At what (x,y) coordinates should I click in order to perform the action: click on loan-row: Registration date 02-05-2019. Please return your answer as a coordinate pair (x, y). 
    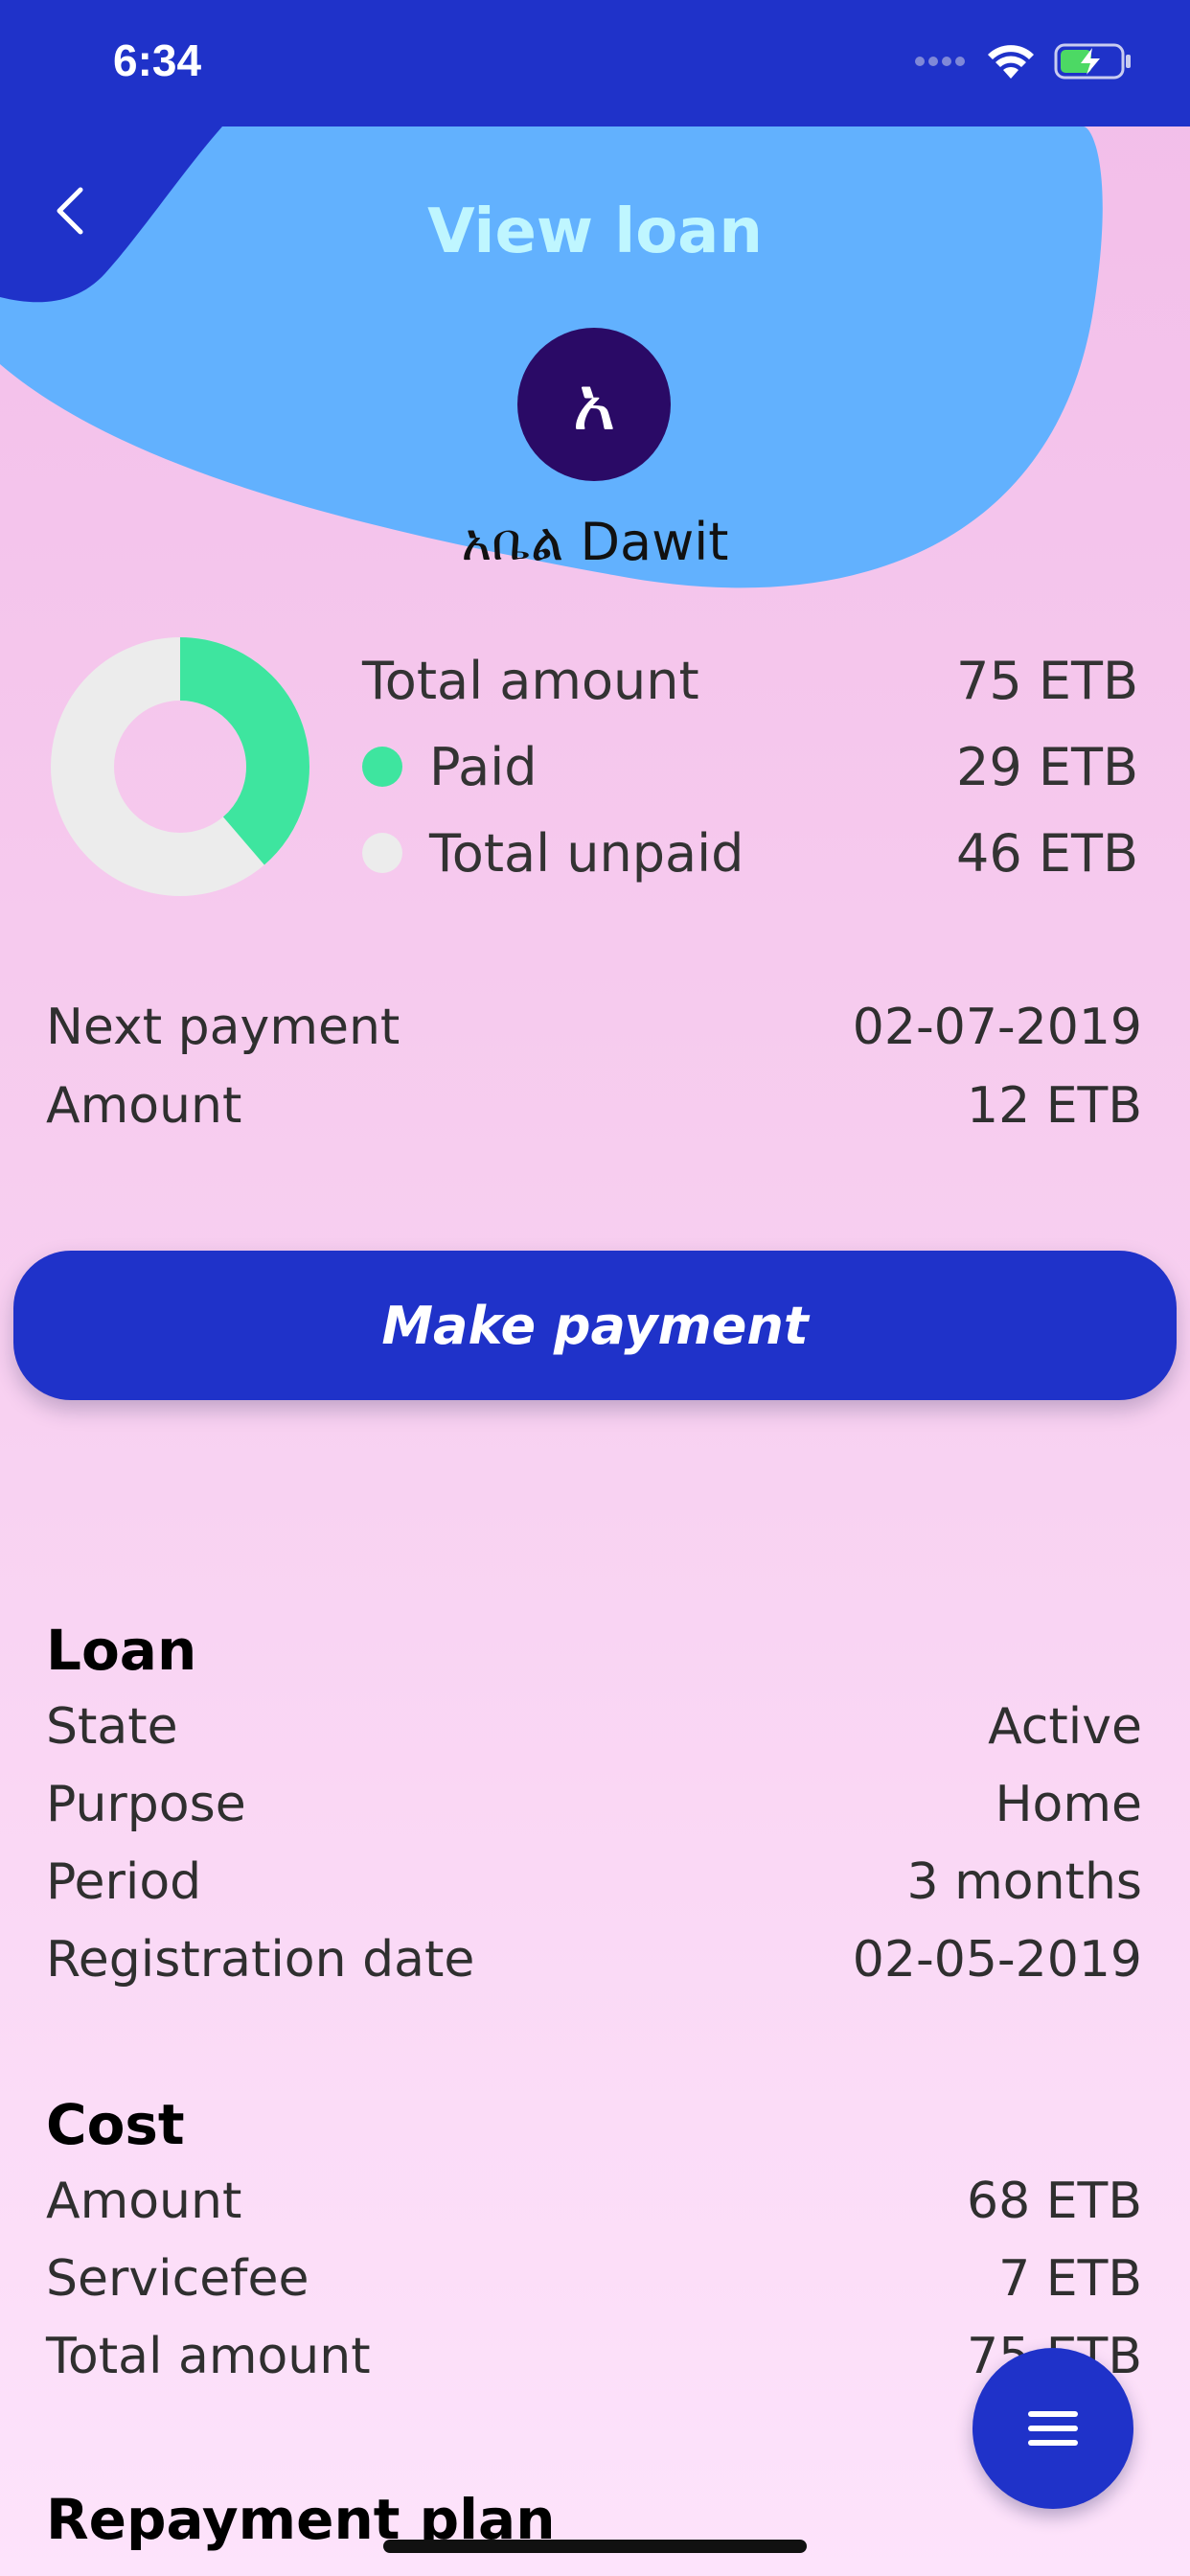
    Looking at the image, I should click on (594, 1960).